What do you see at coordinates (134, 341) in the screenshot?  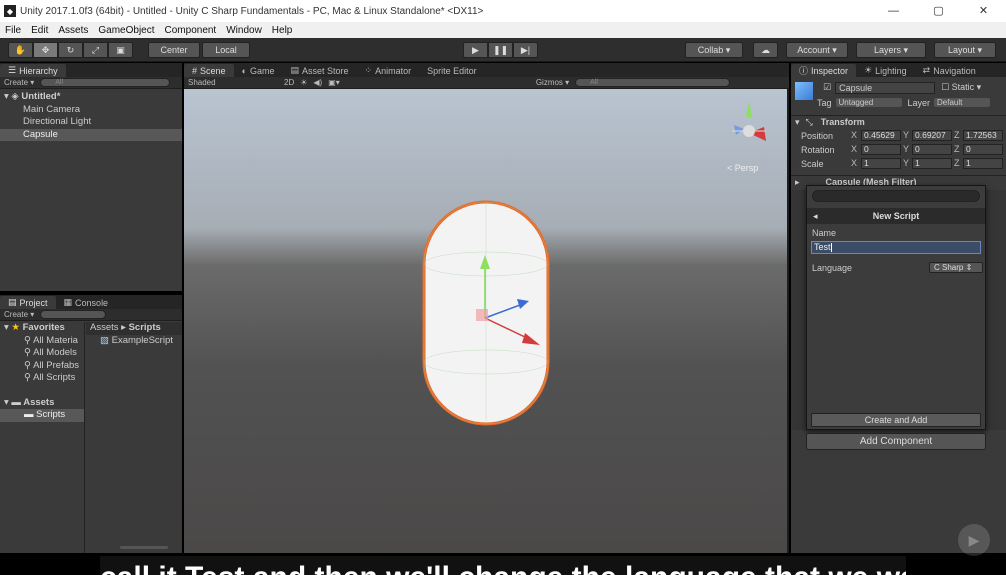 I see `file-item-example-script: ▧ ExampleScript` at bounding box center [134, 341].